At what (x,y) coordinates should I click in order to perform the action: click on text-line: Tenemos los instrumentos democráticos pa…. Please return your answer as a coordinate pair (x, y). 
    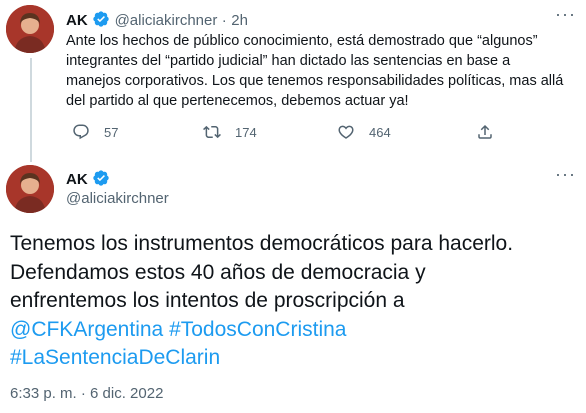
    Looking at the image, I should click on (262, 243).